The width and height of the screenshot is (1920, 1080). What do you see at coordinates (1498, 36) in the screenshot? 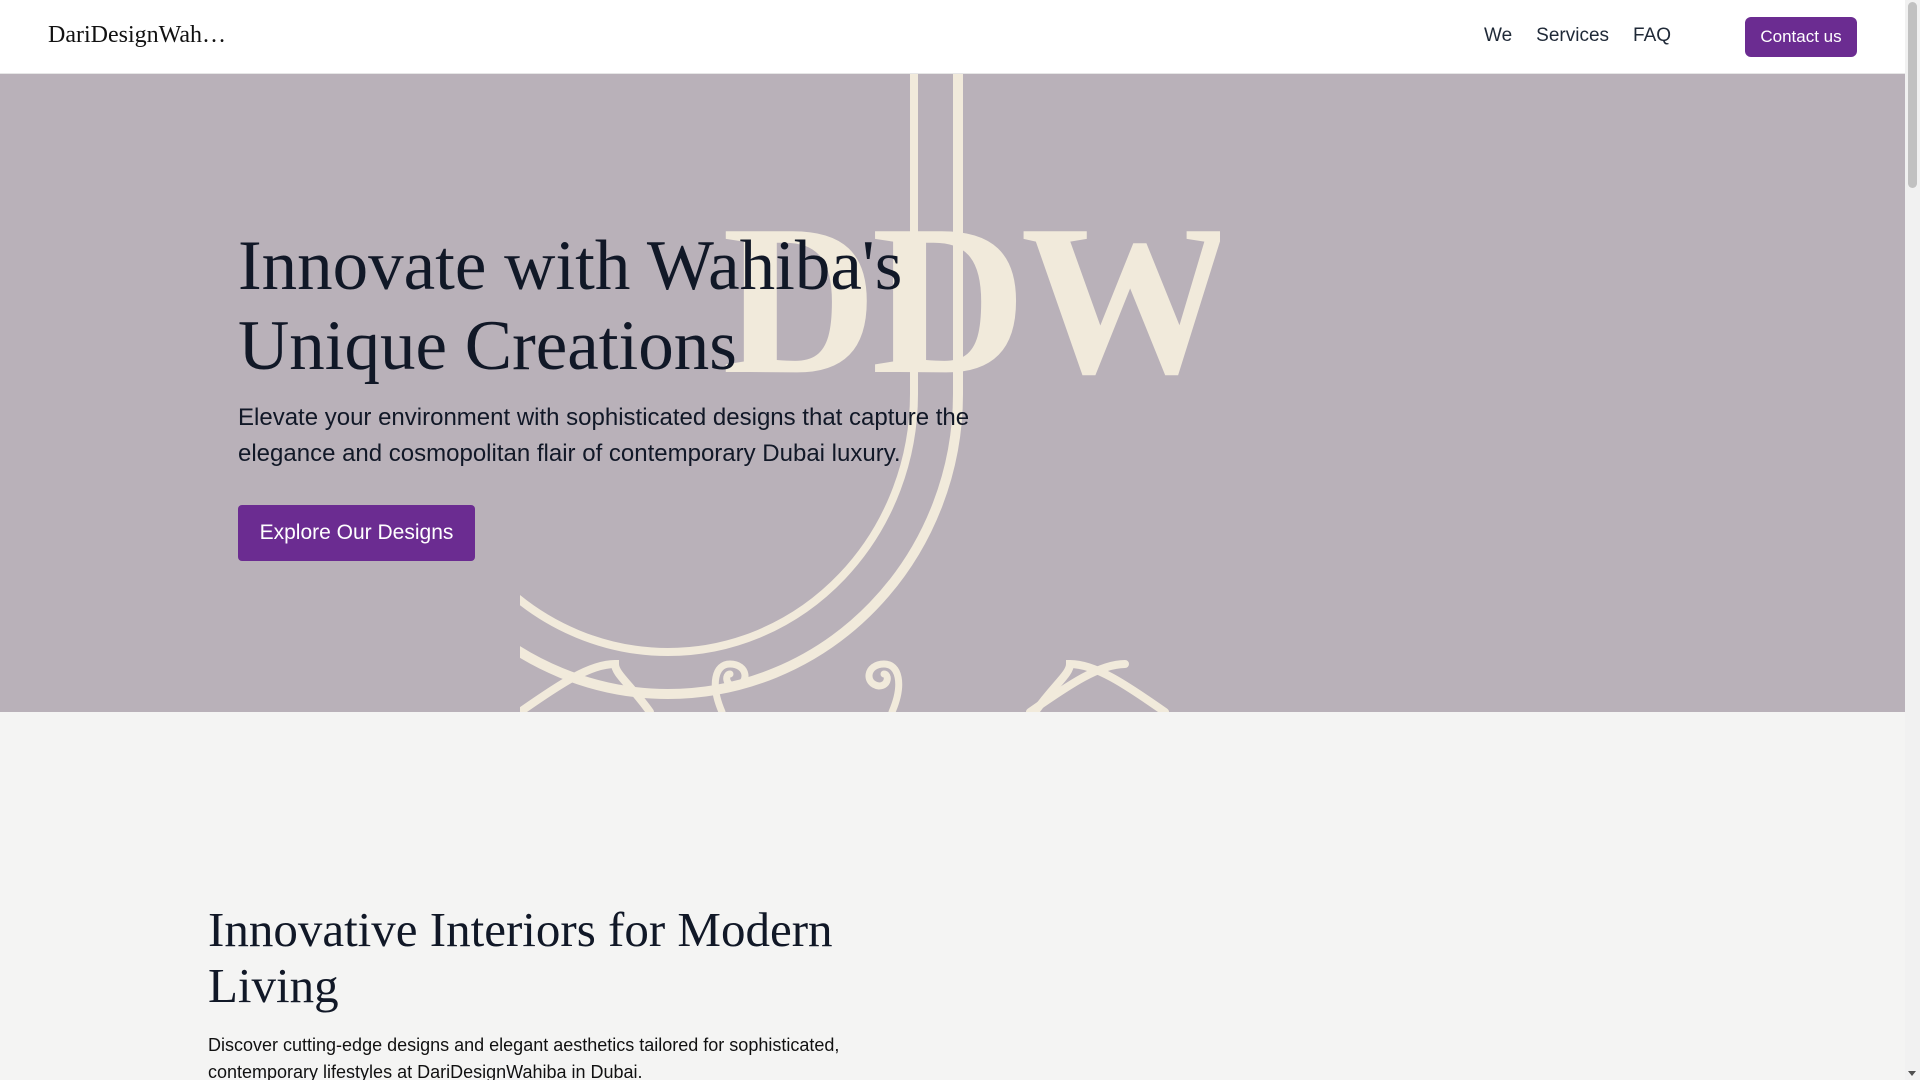
I see `nav-link-we: We` at bounding box center [1498, 36].